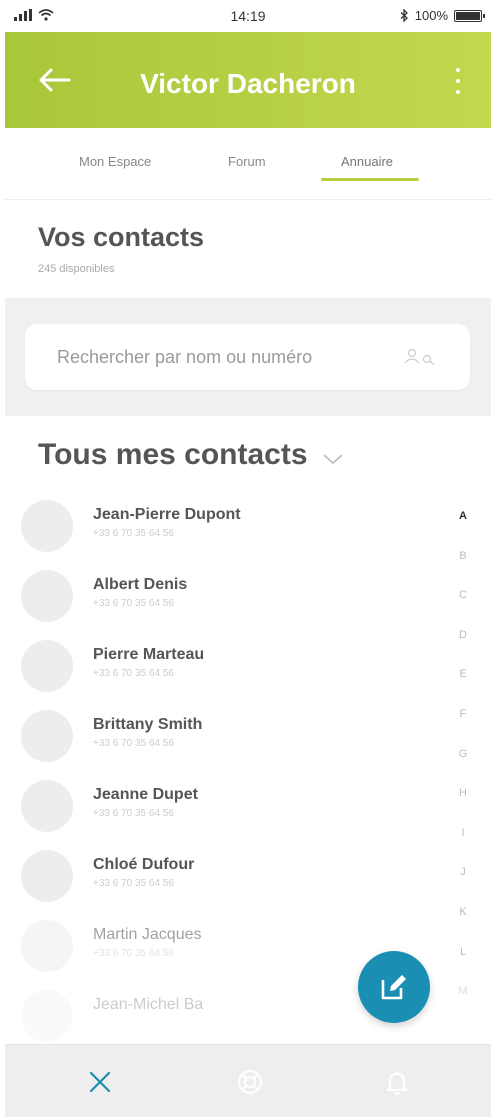 This screenshot has height=1117, width=496. Describe the element at coordinates (431, 15) in the screenshot. I see `battery-percent: 100%` at that location.